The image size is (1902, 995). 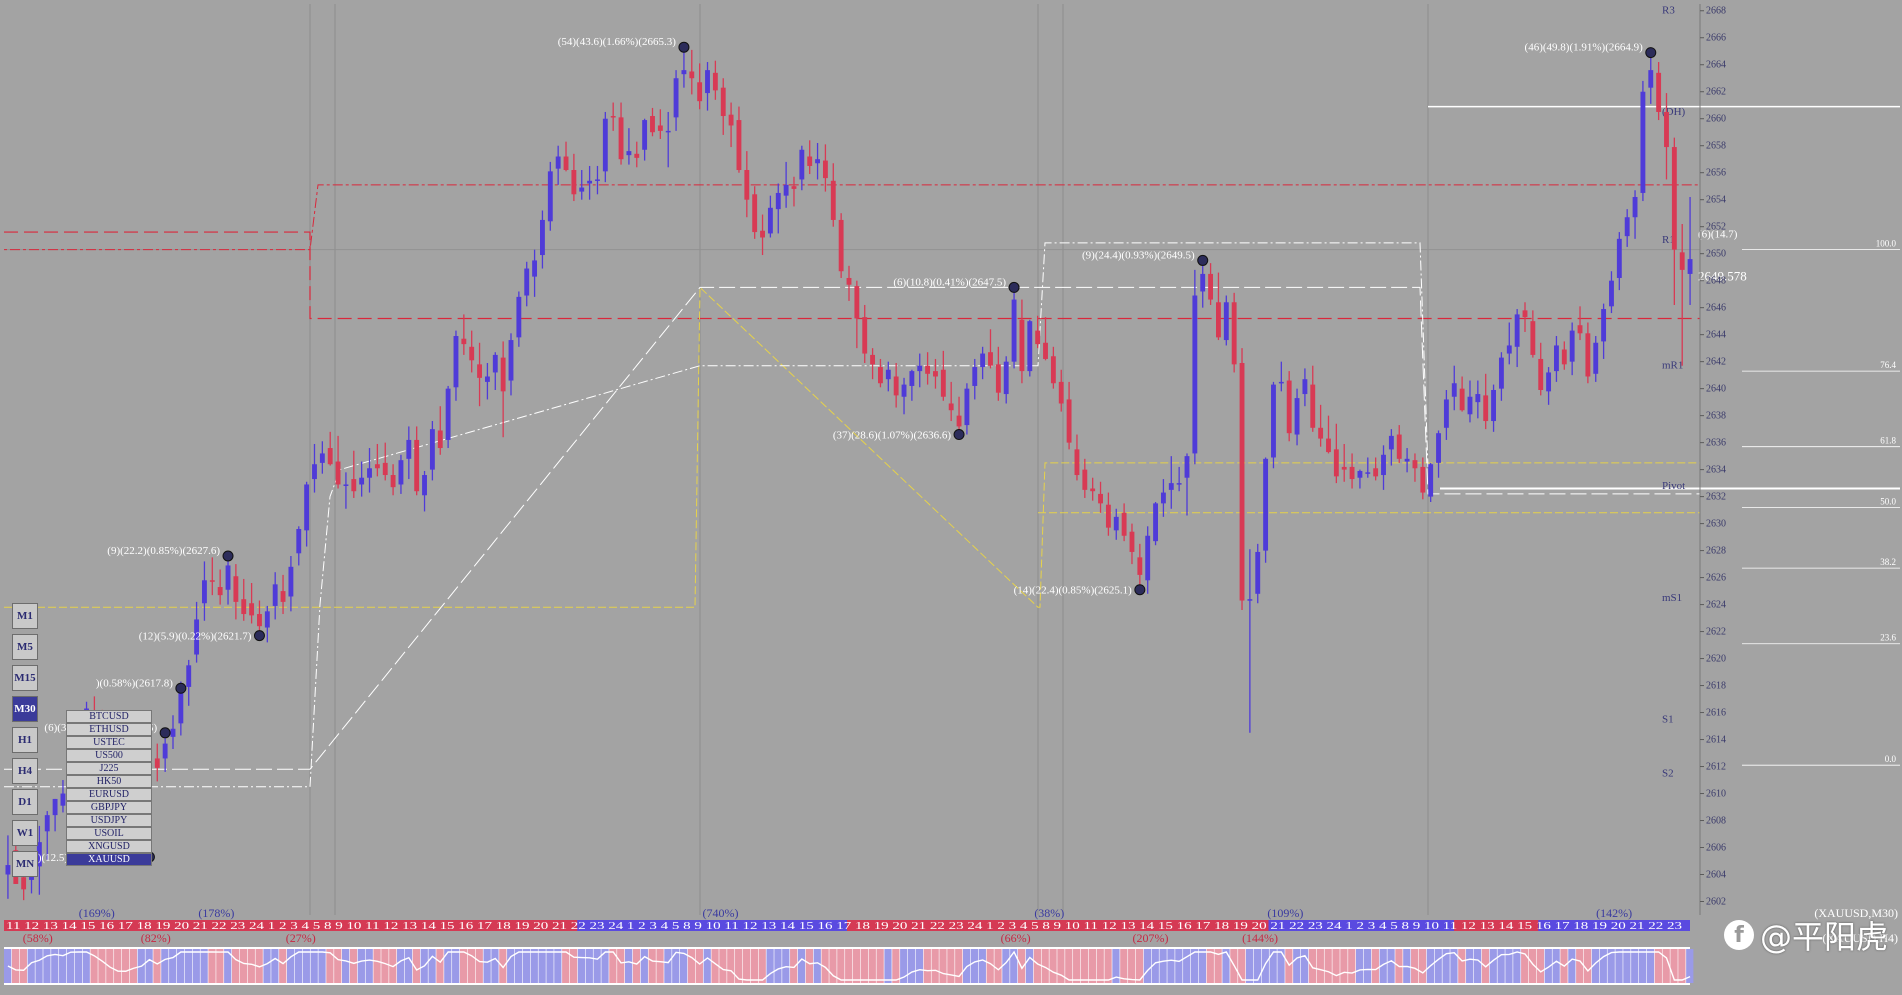 What do you see at coordinates (109, 729) in the screenshot?
I see `symbol-button-ethusd: ETHUSD` at bounding box center [109, 729].